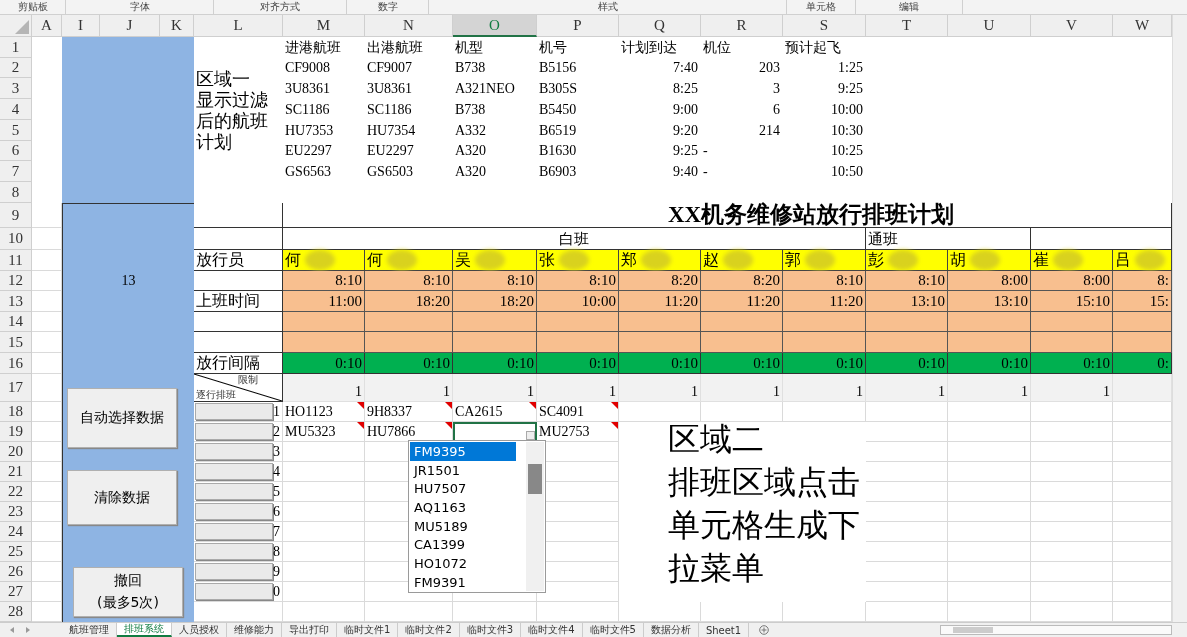 The image size is (1187, 637). Describe the element at coordinates (16, 342) in the screenshot. I see `row-number: 15` at that location.